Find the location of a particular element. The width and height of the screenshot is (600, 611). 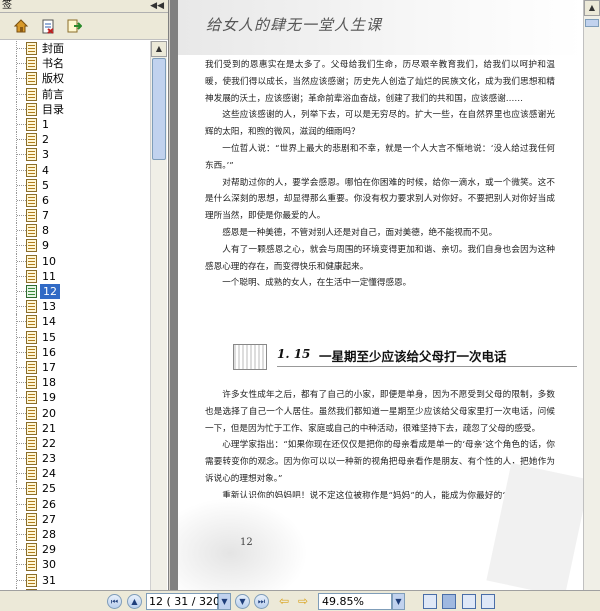

bookmark-item: 19 is located at coordinates (75, 398).